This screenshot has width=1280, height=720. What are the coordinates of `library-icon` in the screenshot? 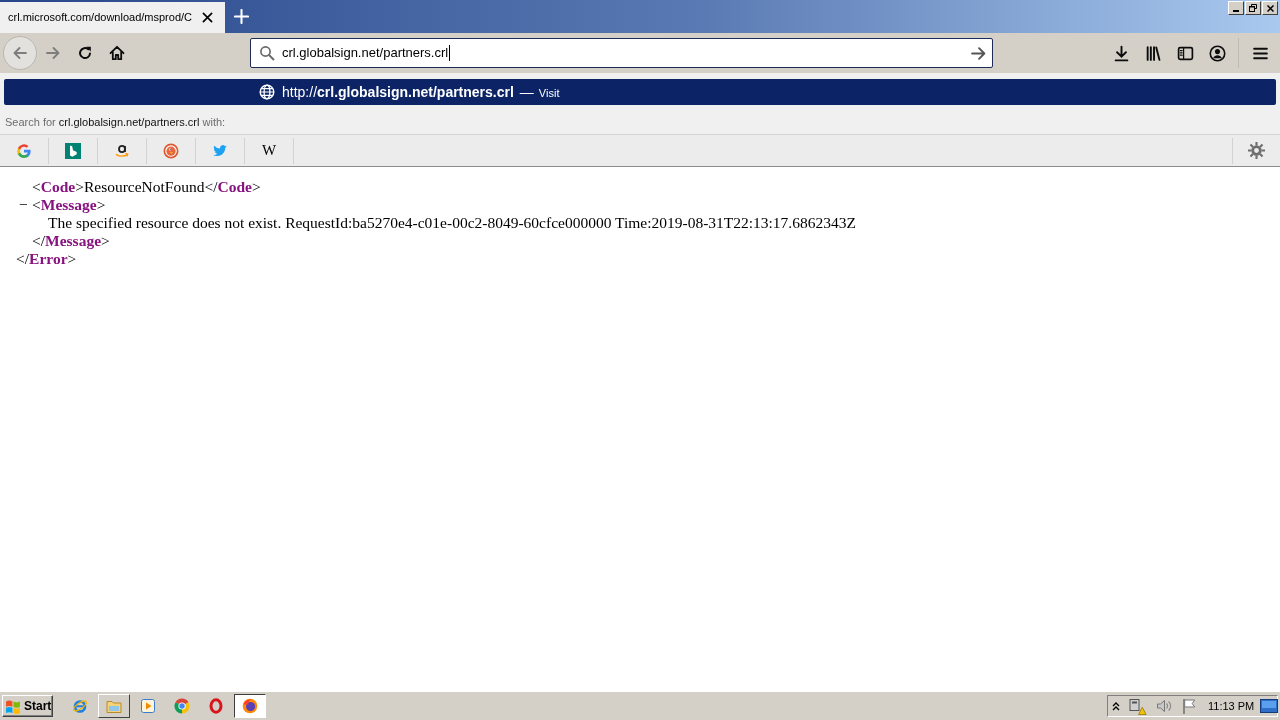 It's located at (1153, 53).